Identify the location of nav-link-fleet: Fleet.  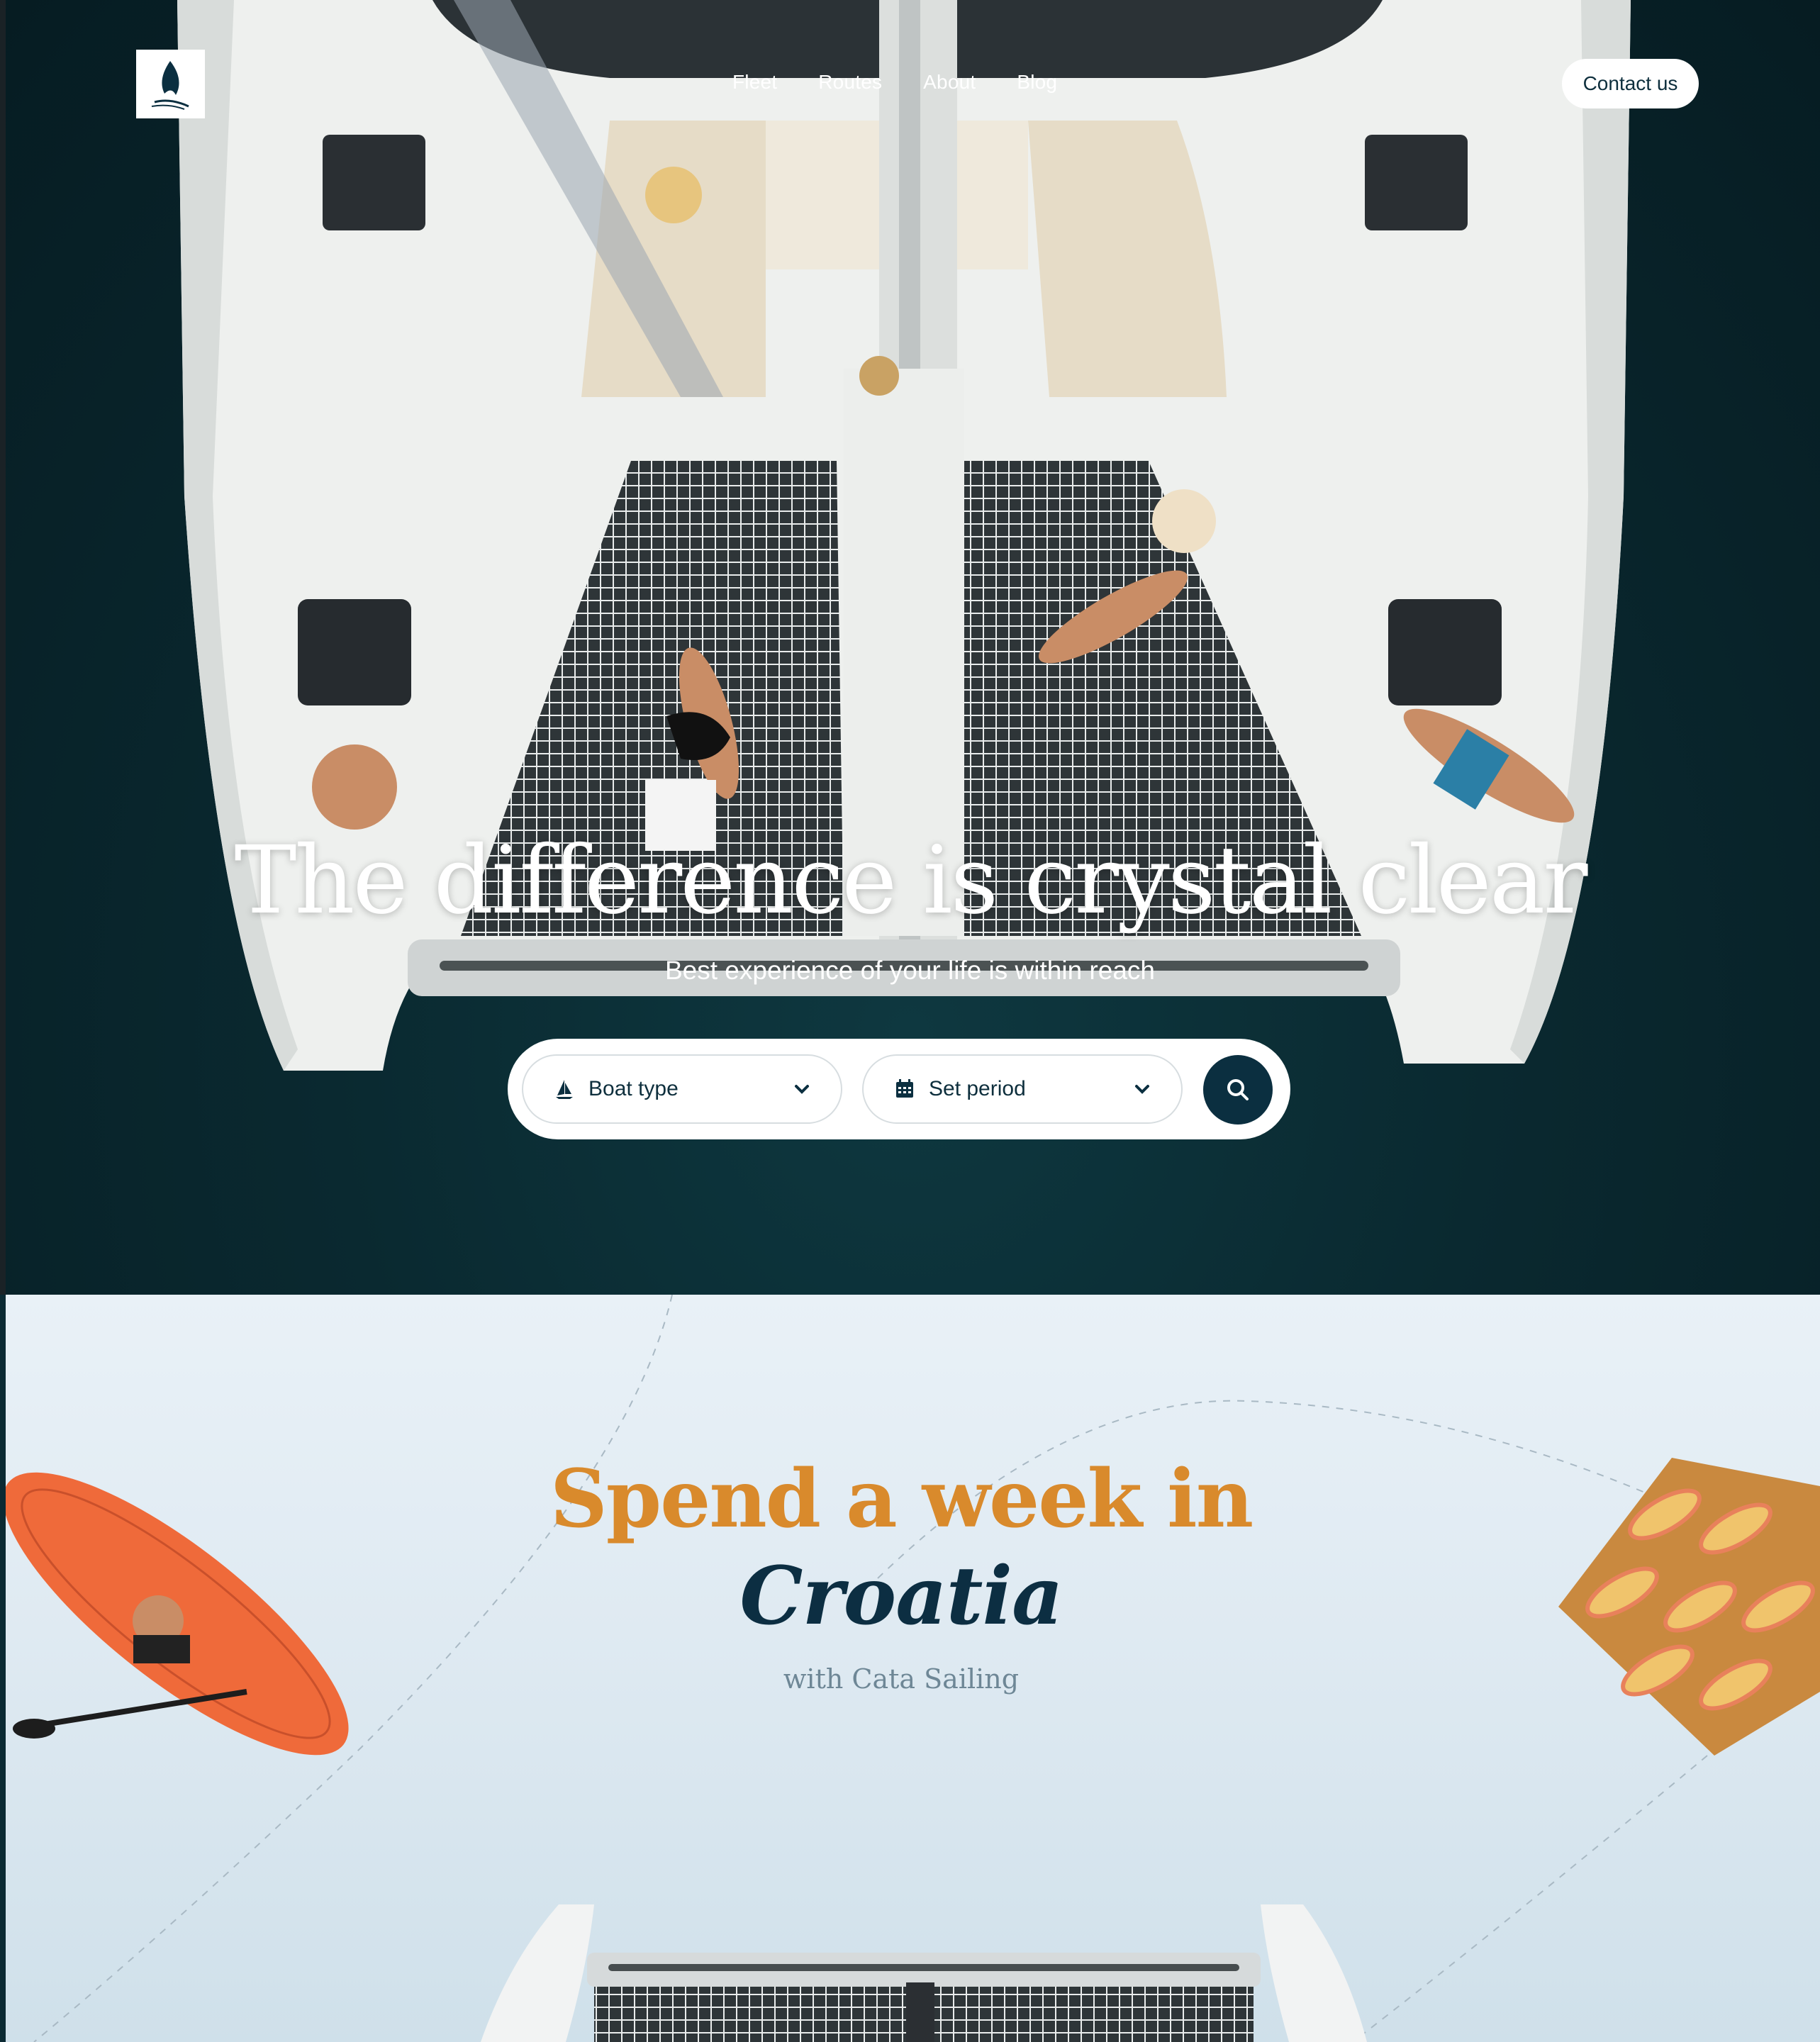
(755, 82).